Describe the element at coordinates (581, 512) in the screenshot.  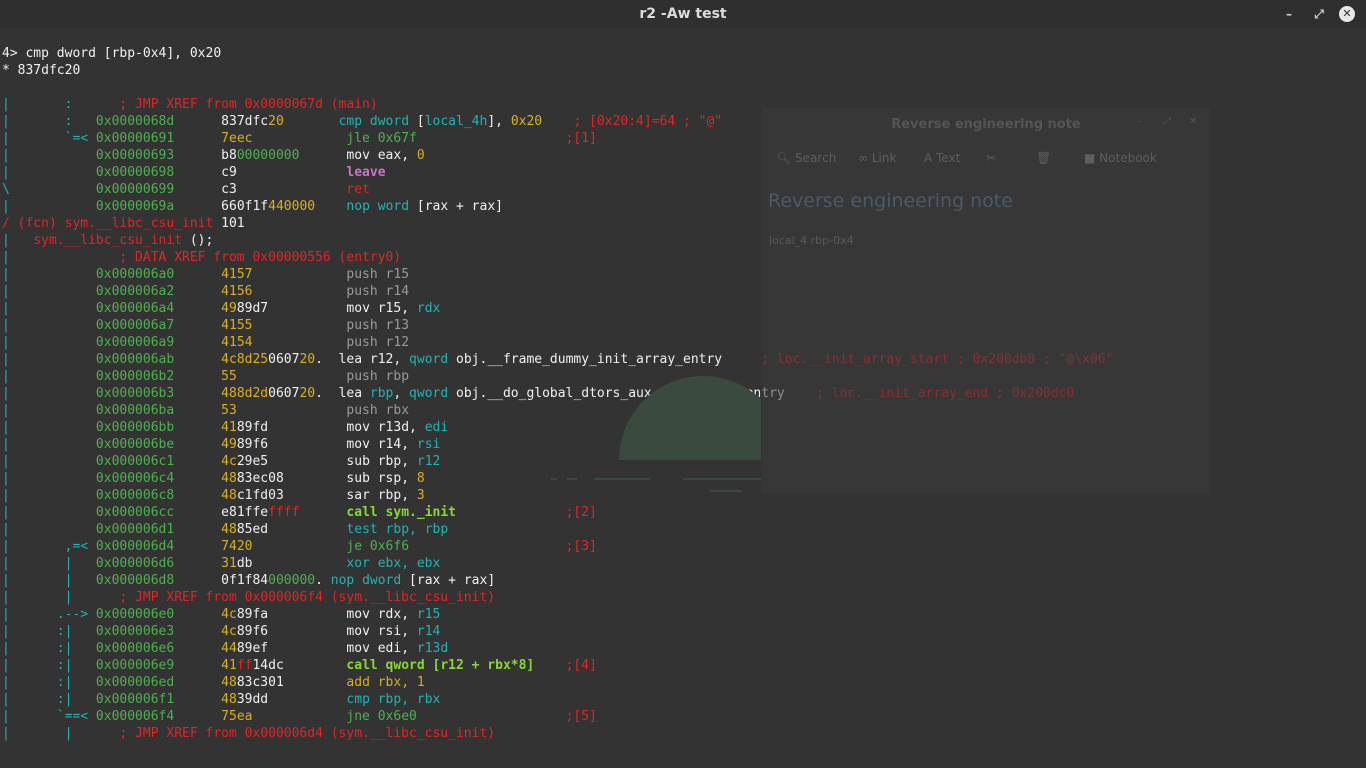
I see `terminal-token: ;[2]` at that location.